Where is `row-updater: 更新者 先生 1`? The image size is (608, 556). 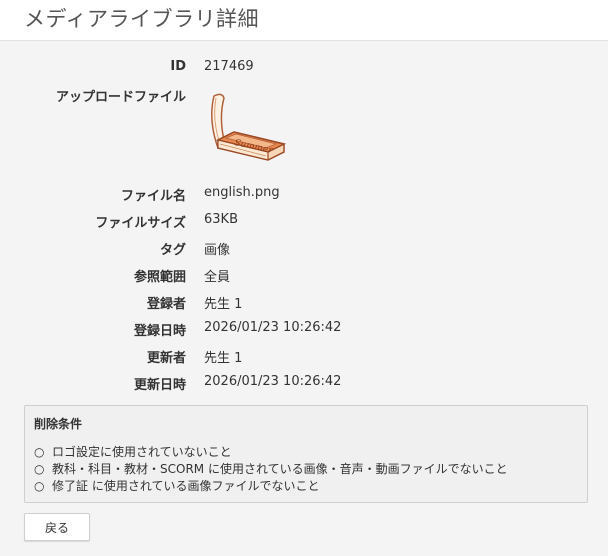
row-updater: 更新者 先生 1 is located at coordinates (304, 357).